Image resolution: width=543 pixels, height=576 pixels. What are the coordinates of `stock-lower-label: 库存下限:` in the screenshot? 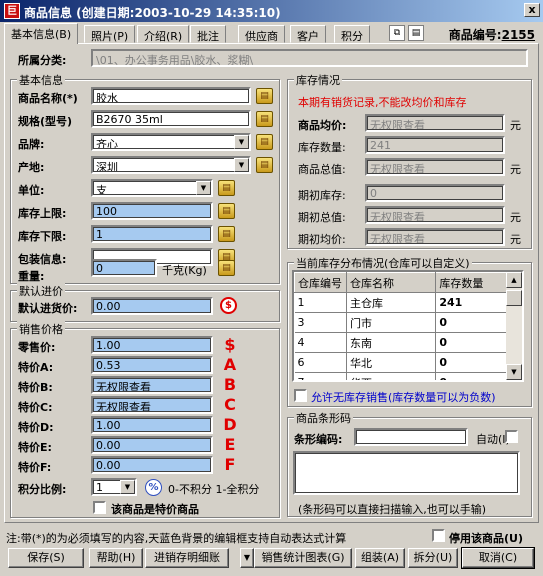 It's located at (42, 236).